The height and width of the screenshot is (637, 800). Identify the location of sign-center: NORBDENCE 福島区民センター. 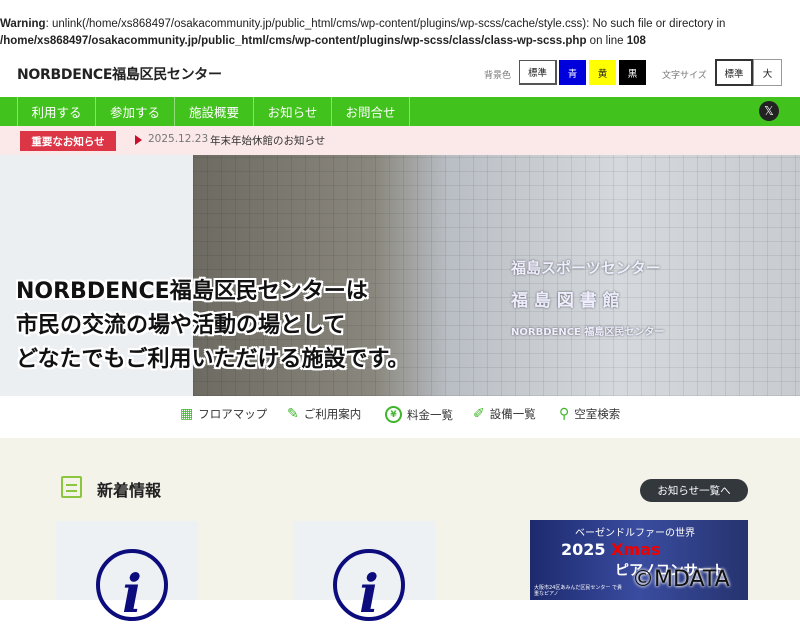
(588, 332).